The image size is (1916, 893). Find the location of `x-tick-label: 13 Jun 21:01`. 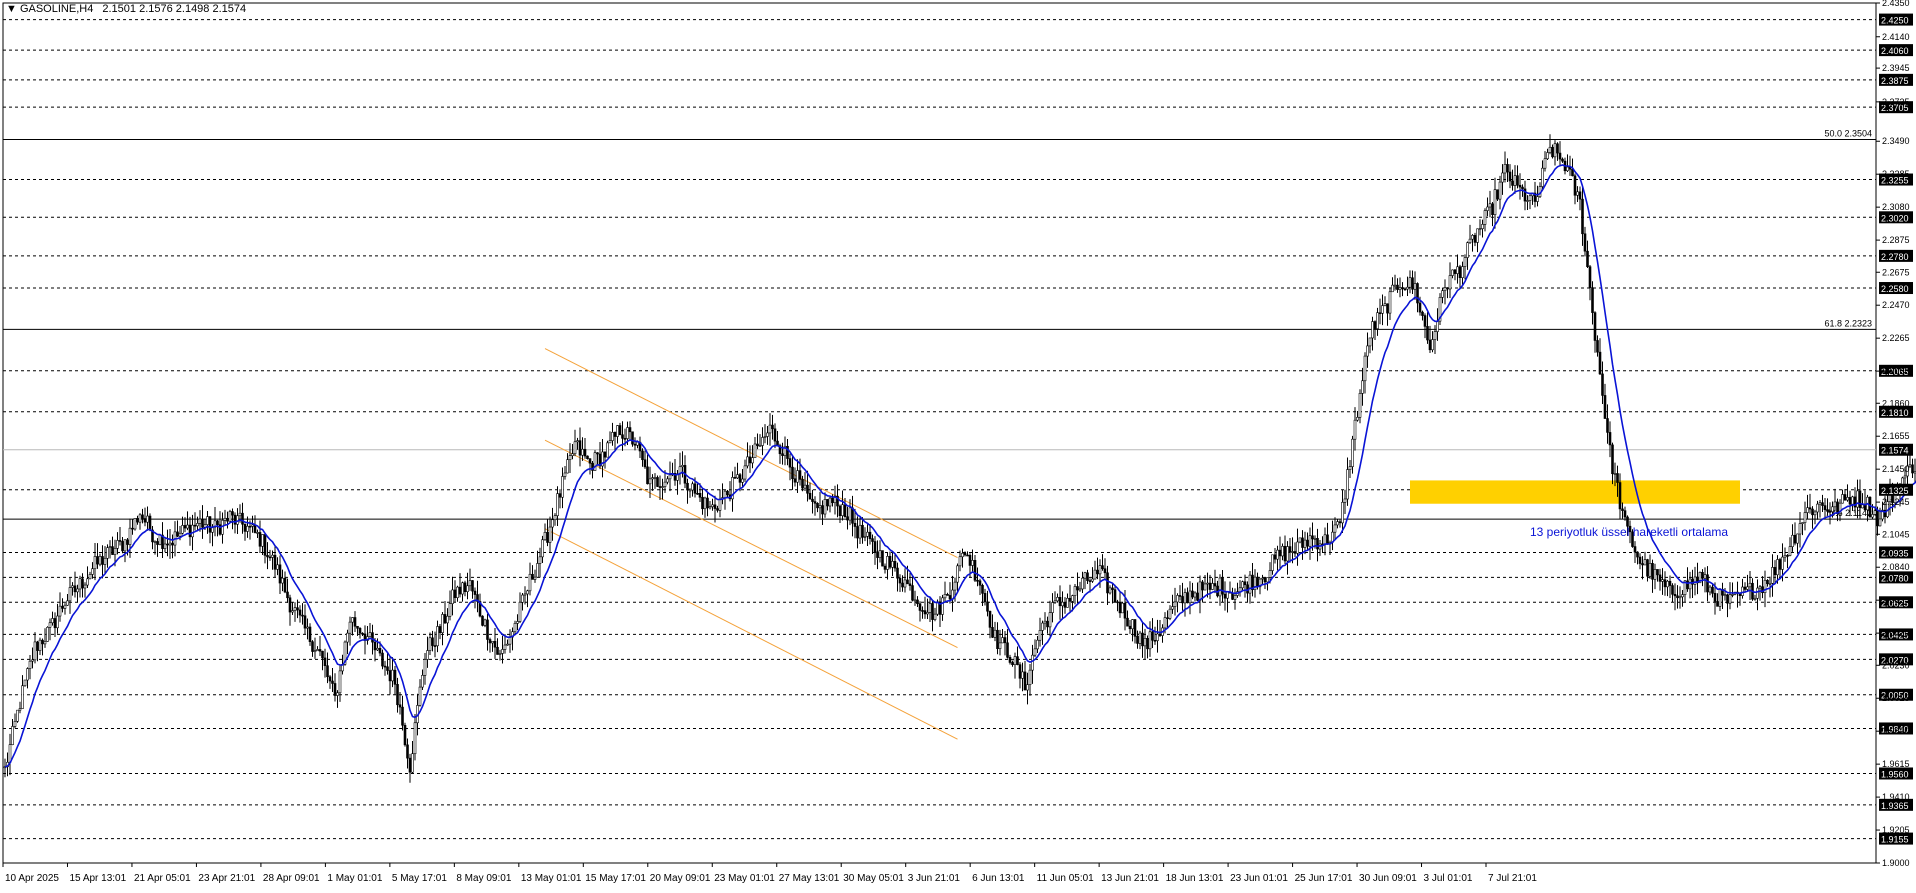

x-tick-label: 13 Jun 21:01 is located at coordinates (1130, 878).